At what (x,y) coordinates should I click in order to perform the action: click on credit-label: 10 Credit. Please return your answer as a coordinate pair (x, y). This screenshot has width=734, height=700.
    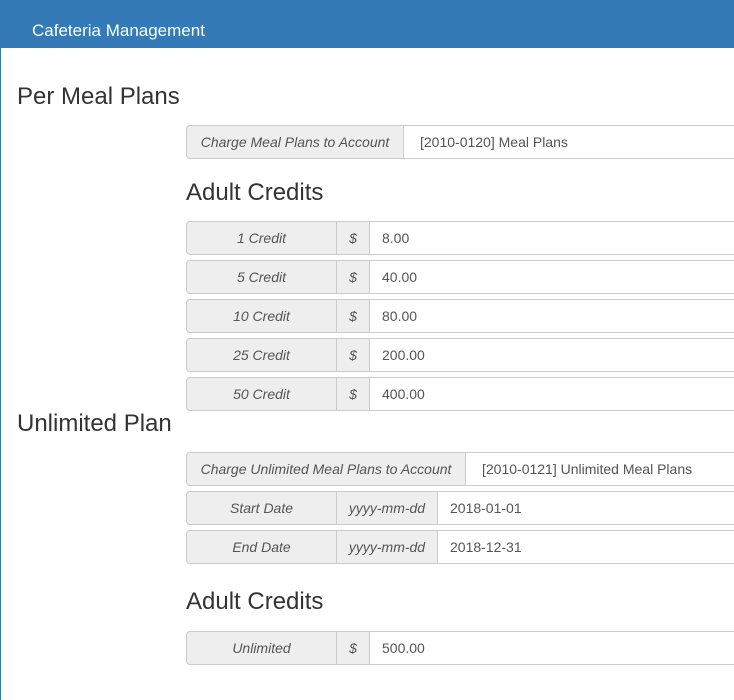
    Looking at the image, I should click on (261, 316).